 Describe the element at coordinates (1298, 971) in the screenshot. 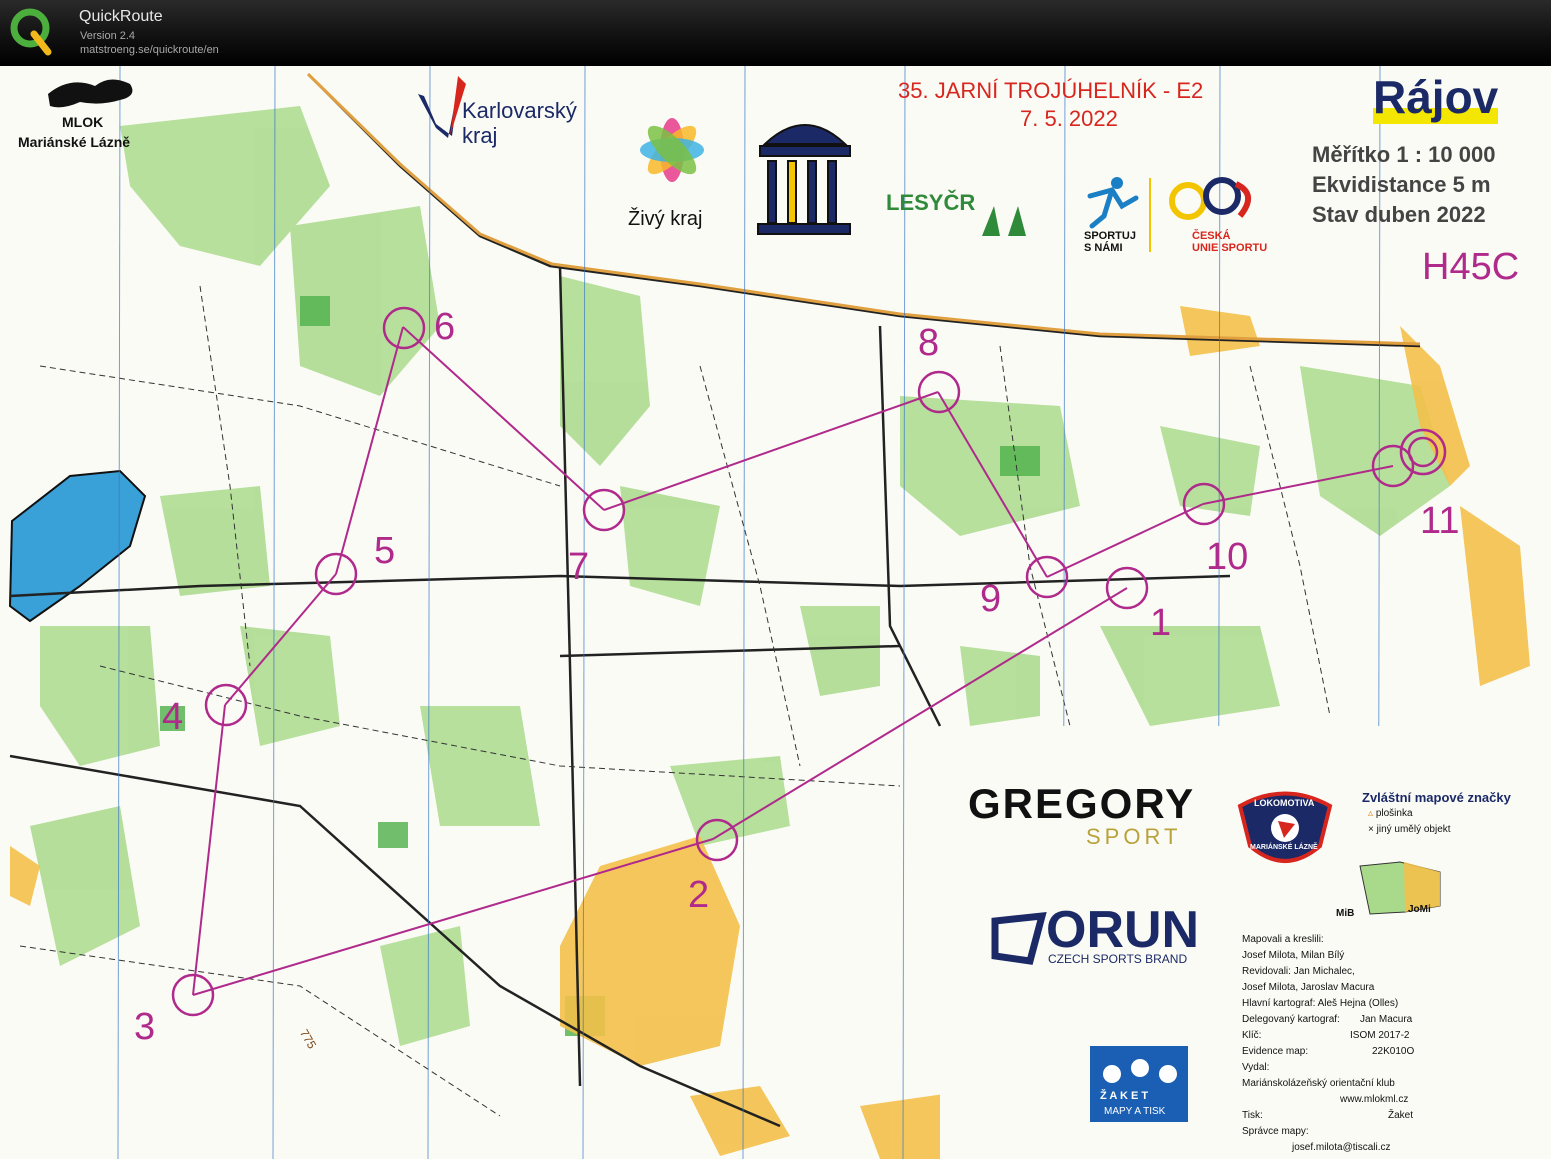

I see `credits-line-3: Revidovali: Jan Michalec,` at that location.